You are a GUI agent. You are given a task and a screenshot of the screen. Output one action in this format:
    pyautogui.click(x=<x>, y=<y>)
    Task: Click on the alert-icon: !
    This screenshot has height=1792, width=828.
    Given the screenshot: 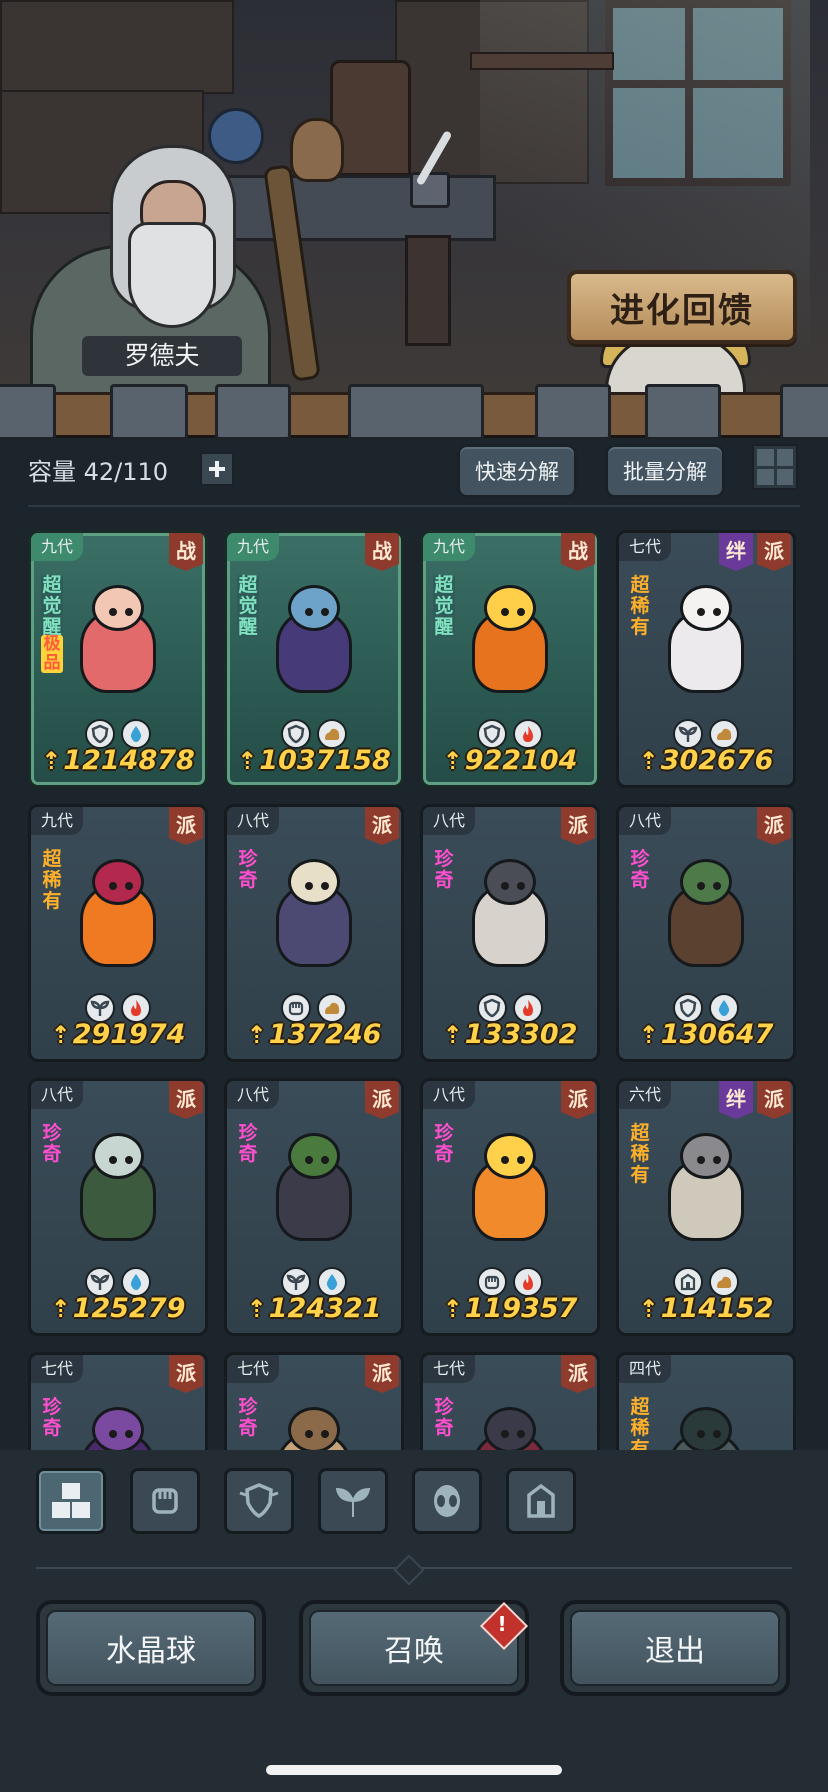 What is the action you would take?
    pyautogui.click(x=502, y=1624)
    